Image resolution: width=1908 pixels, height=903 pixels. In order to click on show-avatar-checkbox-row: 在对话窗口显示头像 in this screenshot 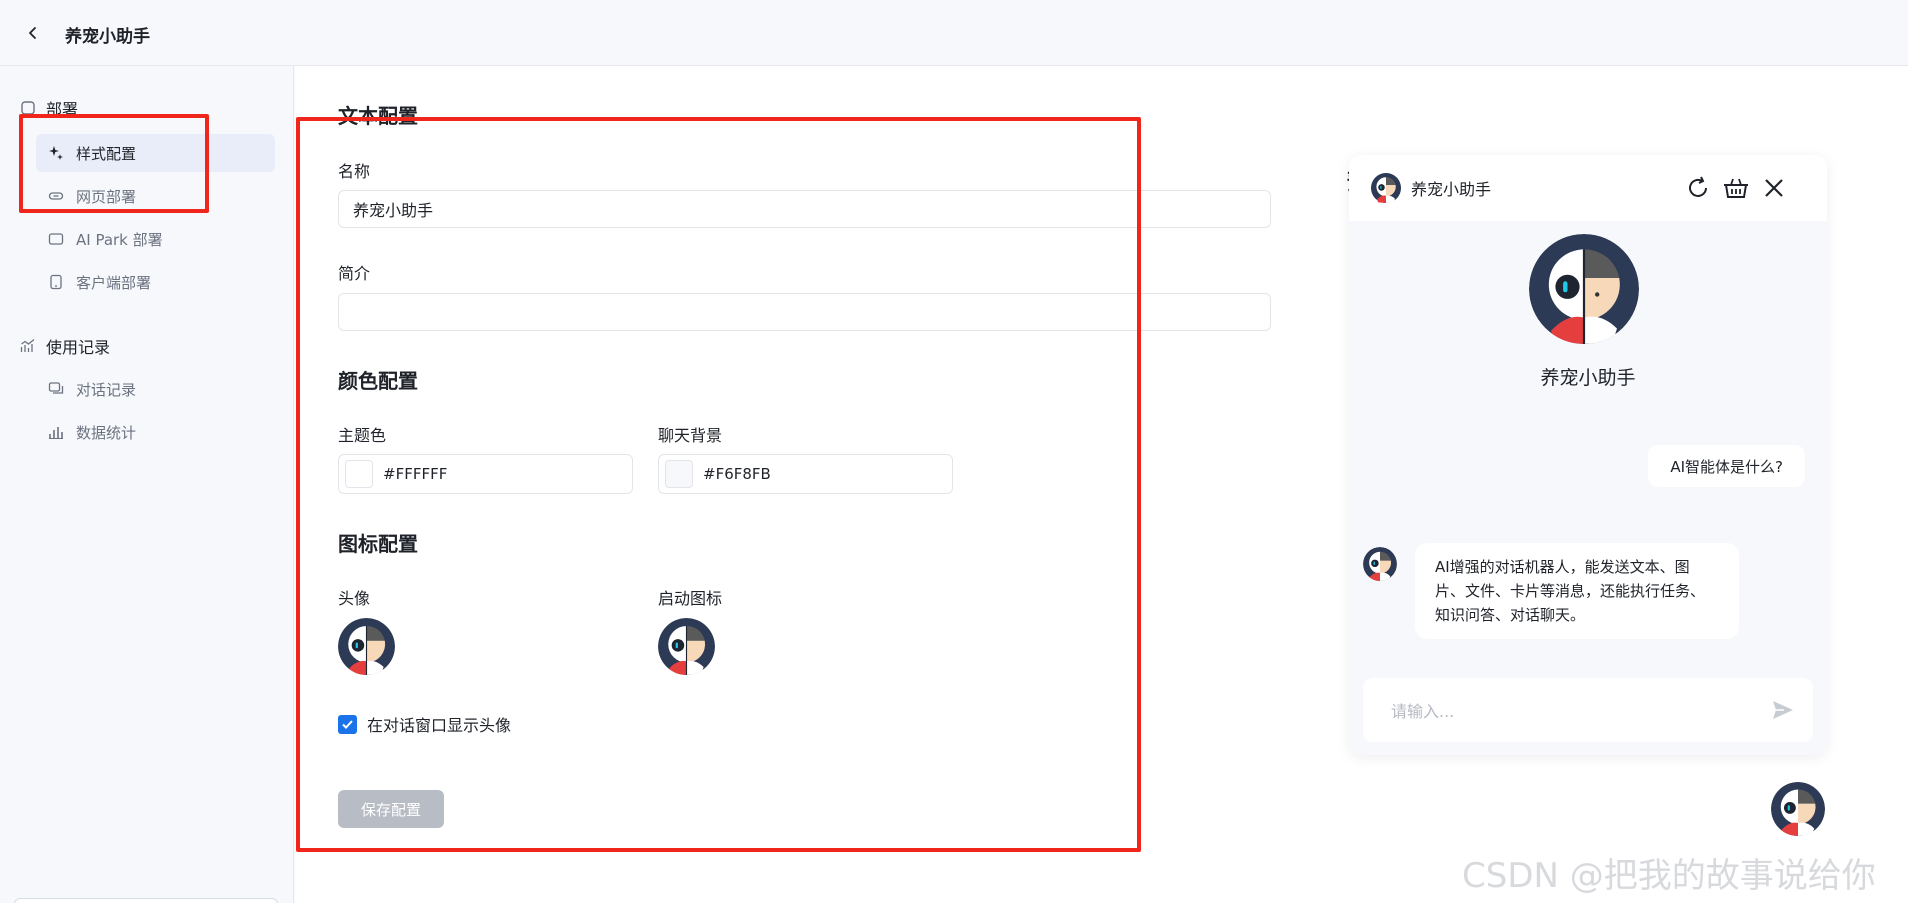, I will do `click(424, 724)`.